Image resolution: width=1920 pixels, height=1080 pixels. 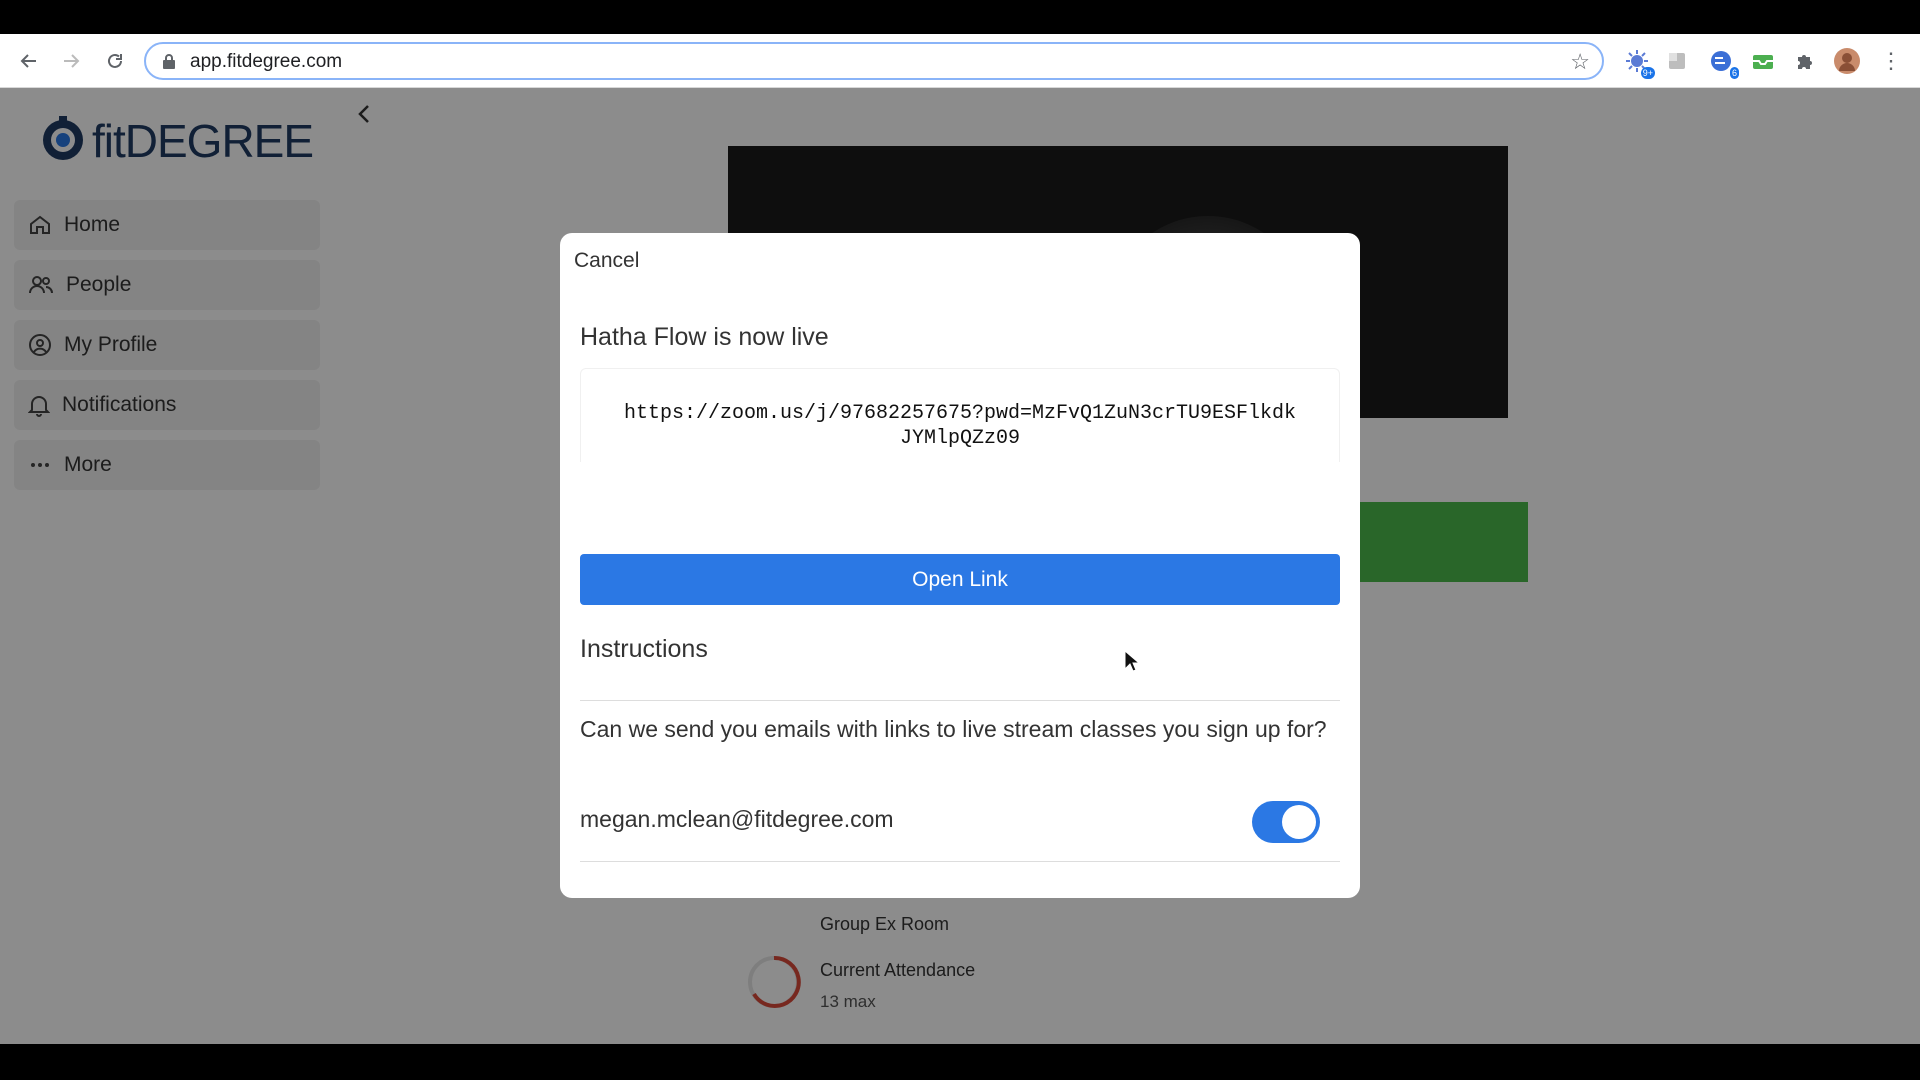 What do you see at coordinates (1891, 61) in the screenshot?
I see `browser-menu-icon: ⋮` at bounding box center [1891, 61].